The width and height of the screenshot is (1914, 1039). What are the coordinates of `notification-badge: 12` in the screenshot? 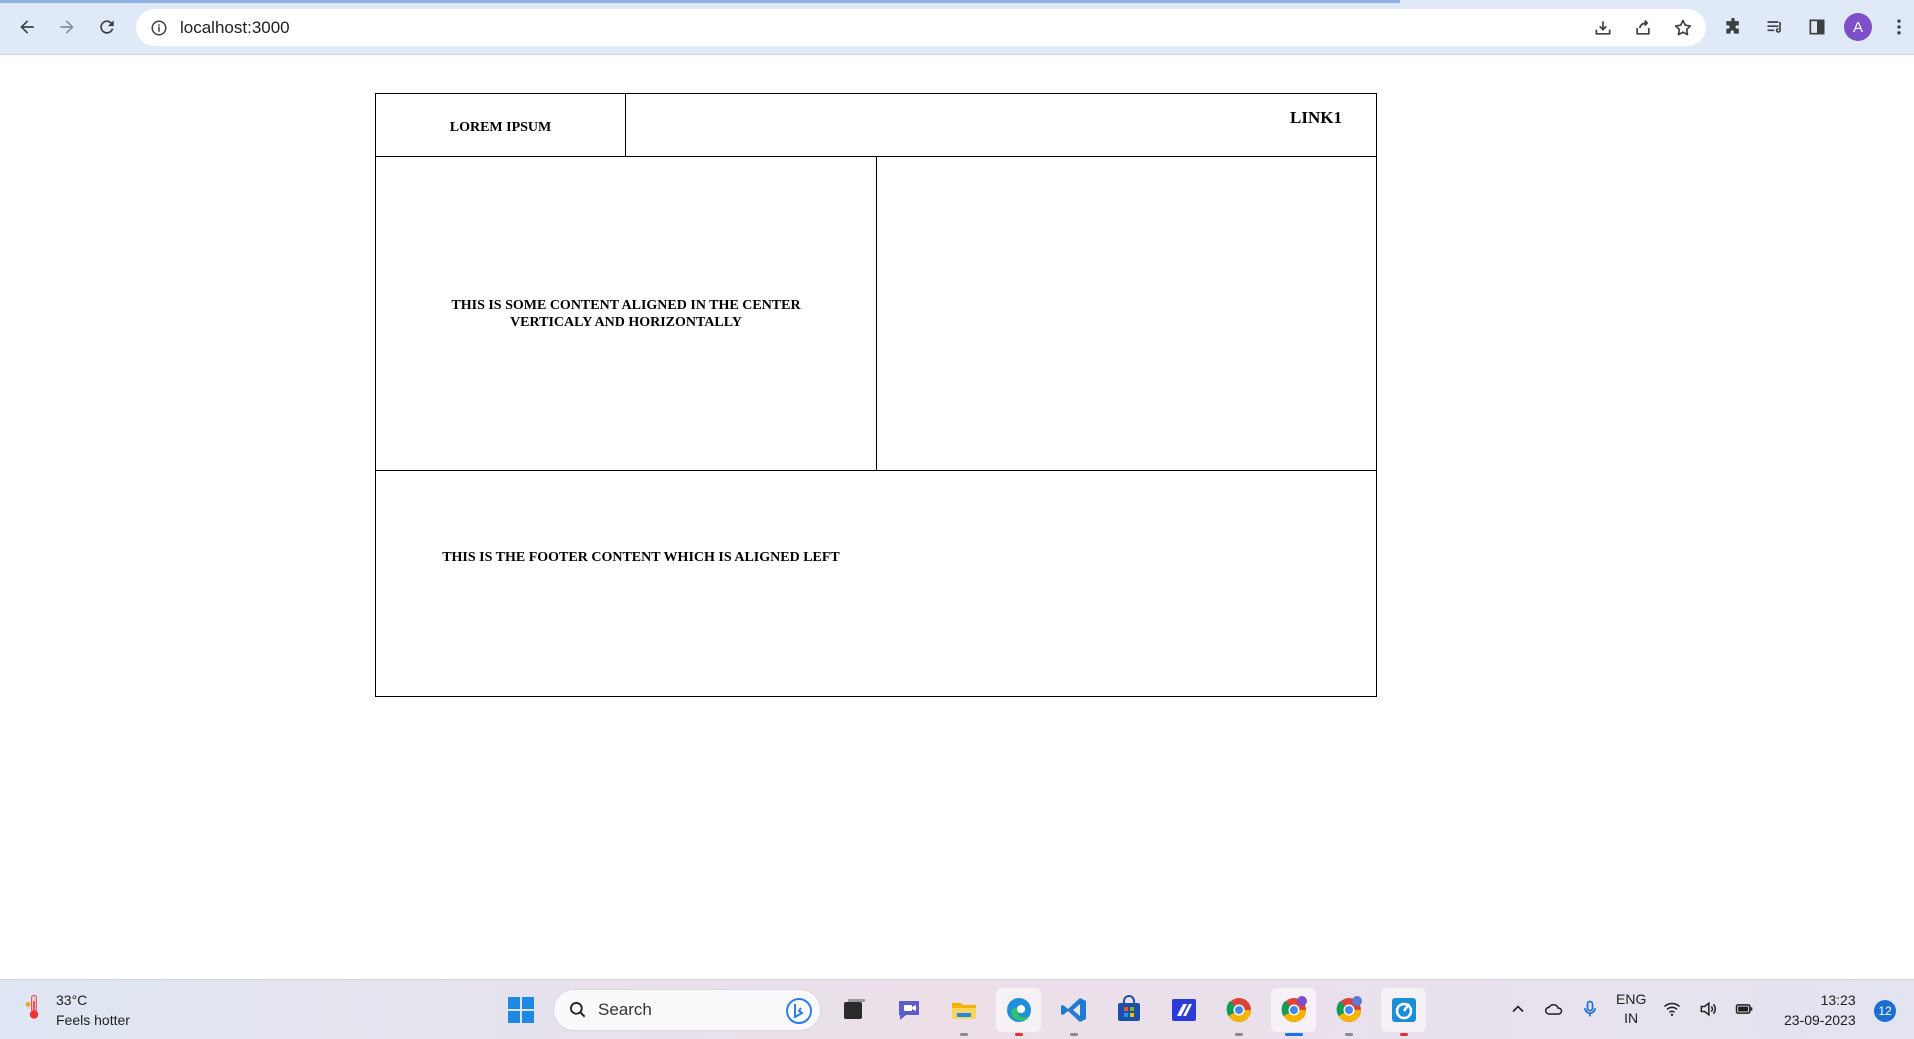 It's located at (1885, 1011).